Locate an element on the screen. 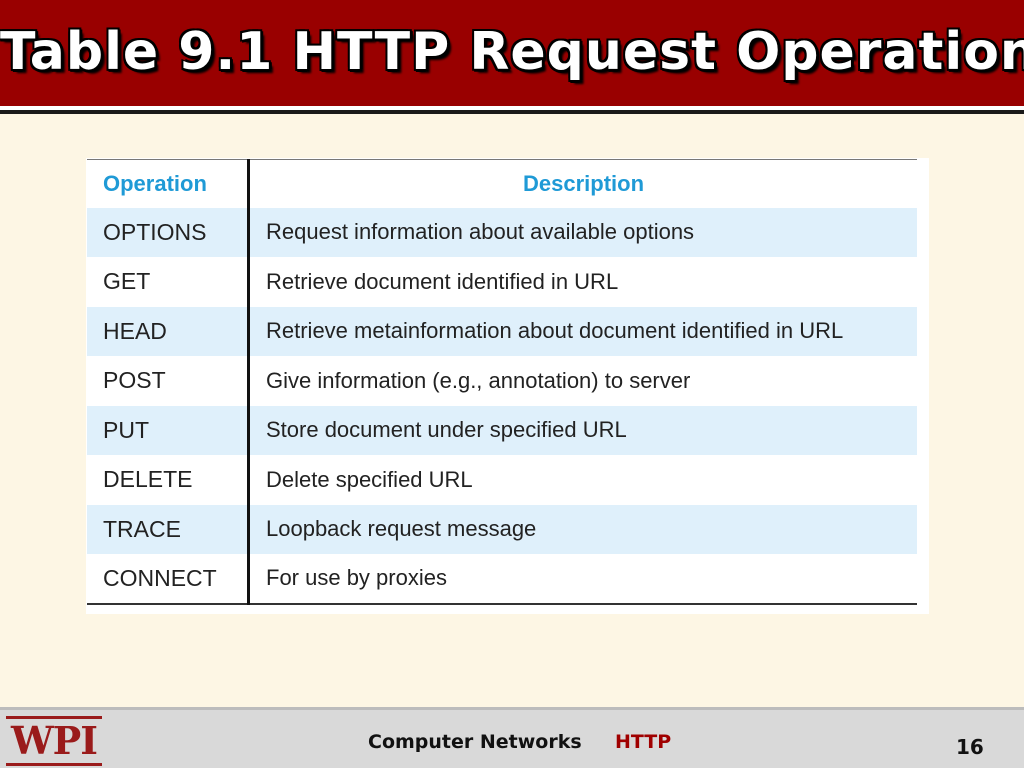 The image size is (1024, 768). operation-cell: POST is located at coordinates (168, 381).